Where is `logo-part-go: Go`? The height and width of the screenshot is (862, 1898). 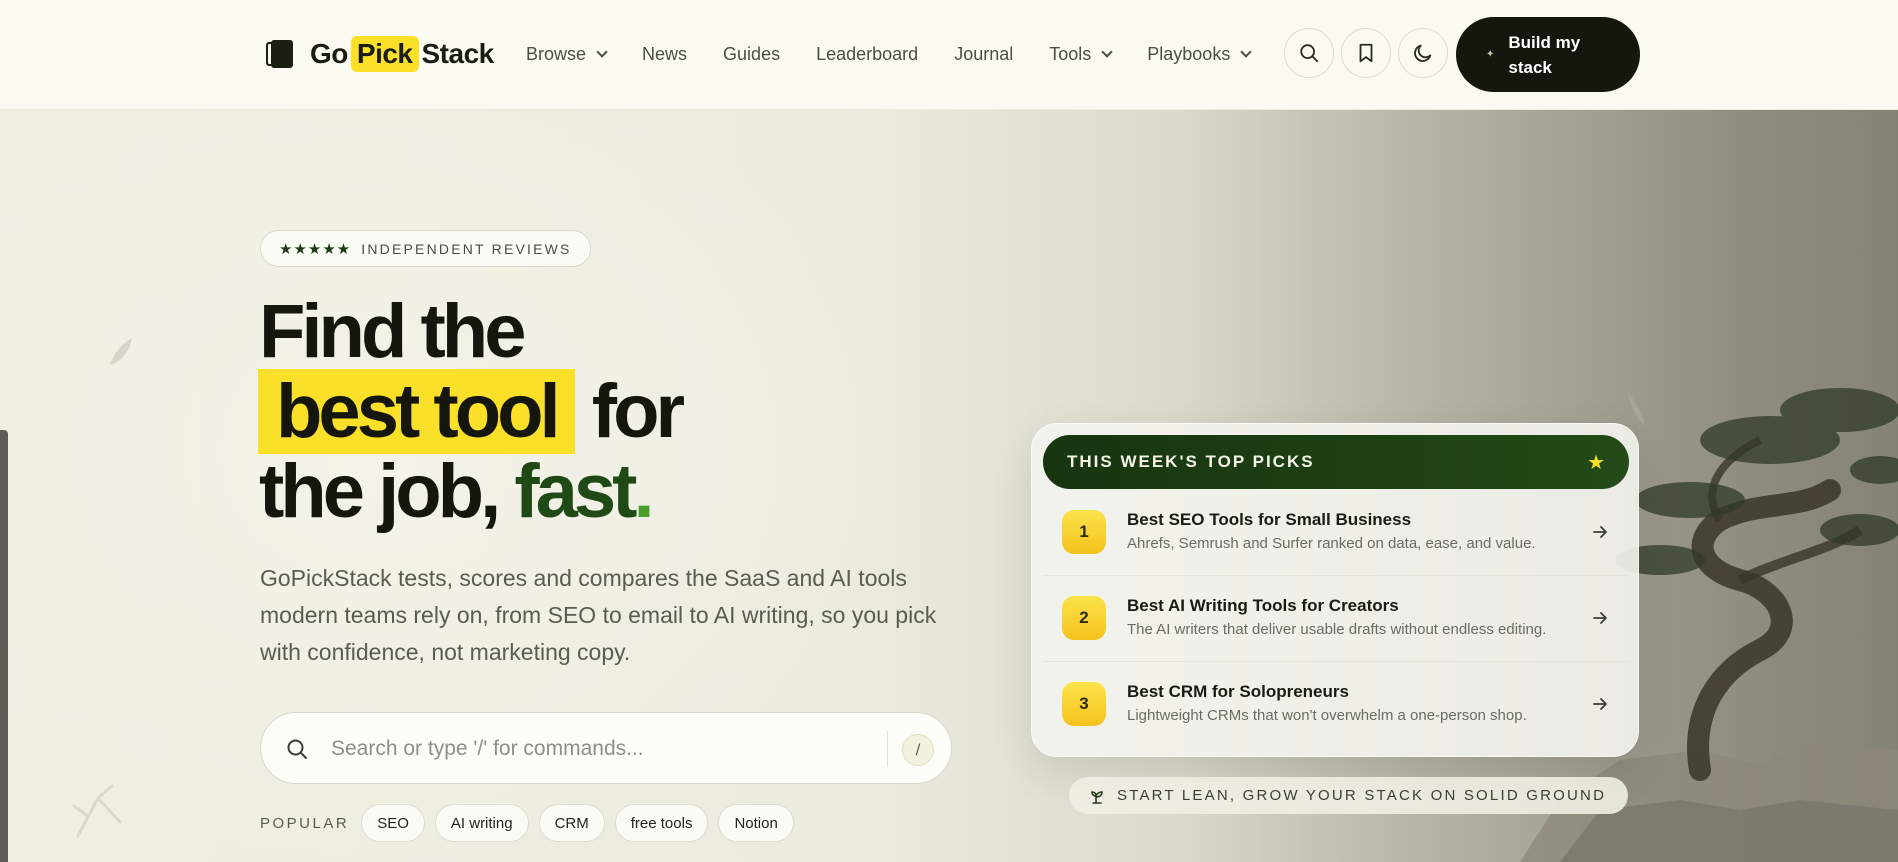
logo-part-go: Go is located at coordinates (329, 53).